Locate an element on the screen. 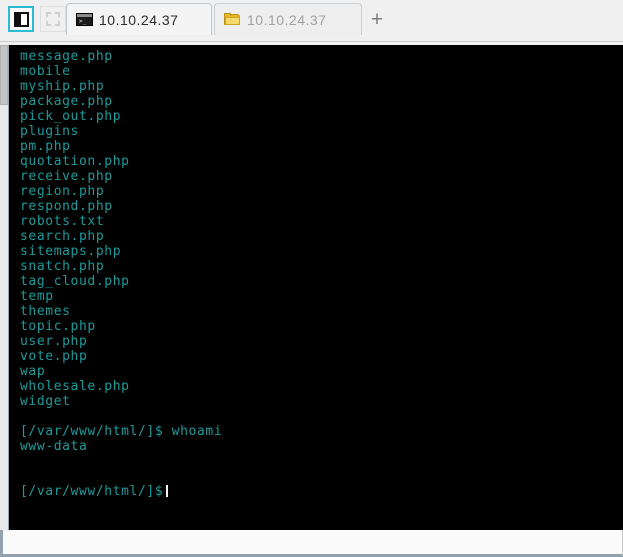 This screenshot has width=623, height=557. new-tab-button: + is located at coordinates (377, 19).